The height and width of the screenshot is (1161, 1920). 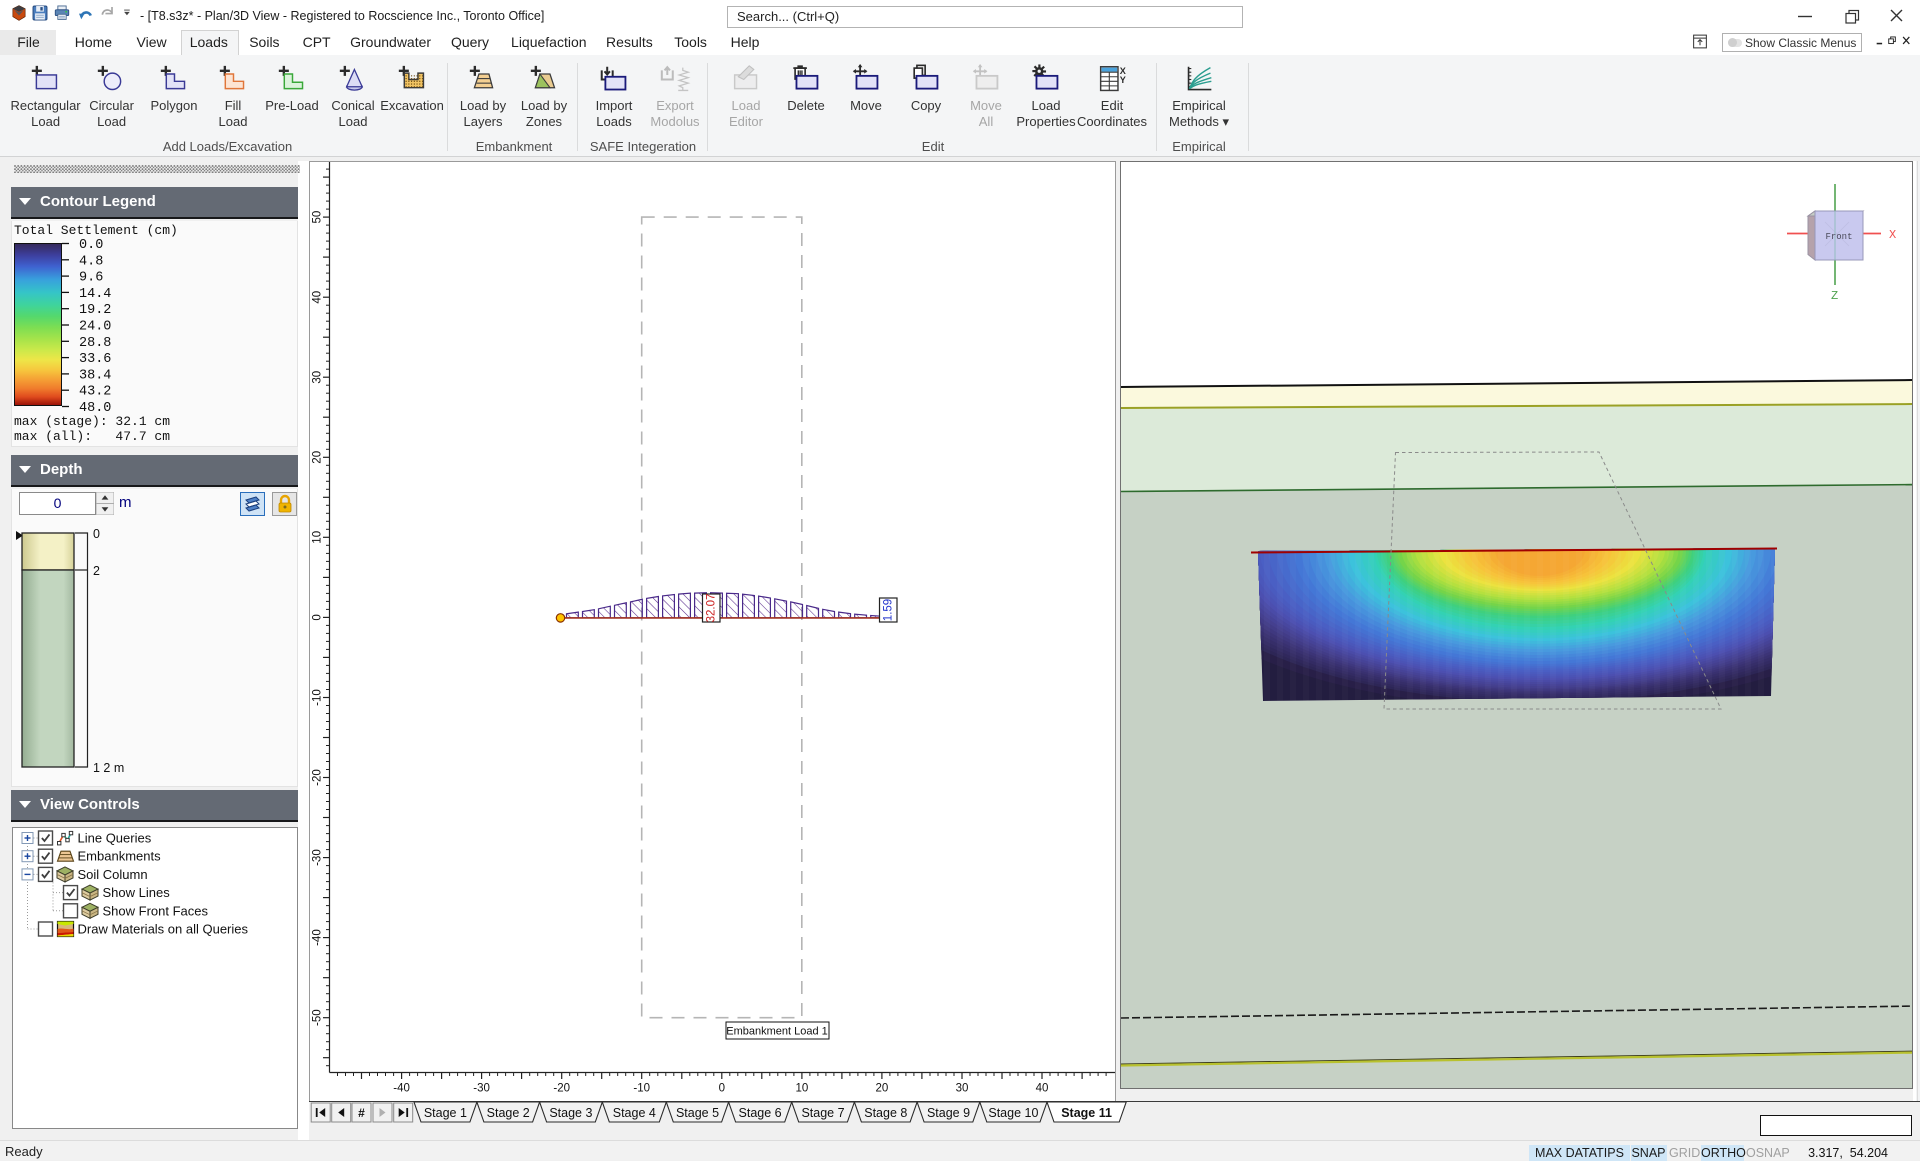 I want to click on svg-text: 2, so click(x=96, y=571).